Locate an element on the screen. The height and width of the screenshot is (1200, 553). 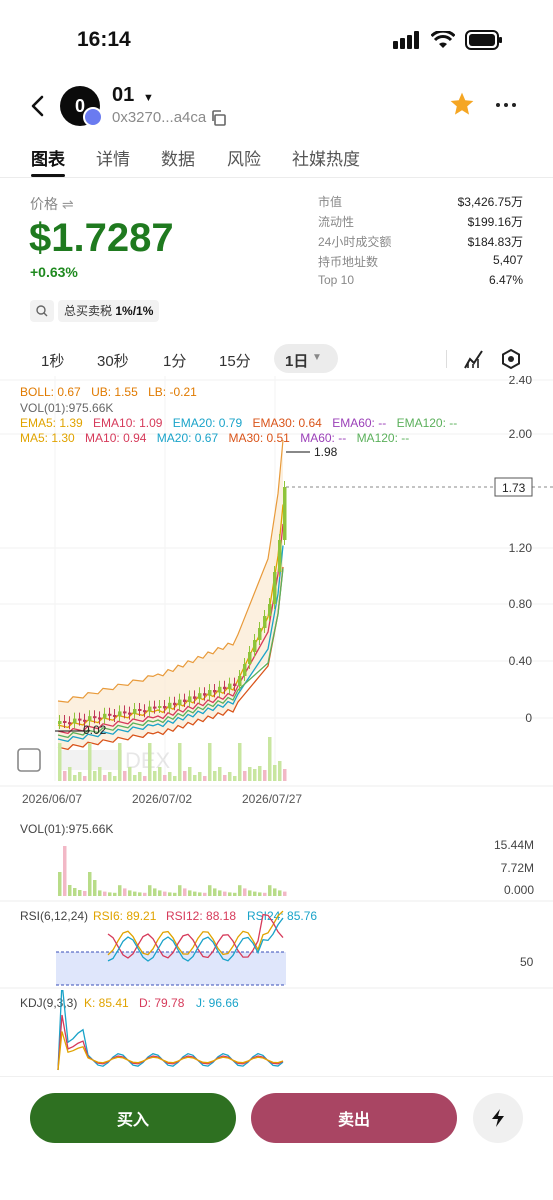
stat-value: $199.16万 is located at coordinates (495, 222).